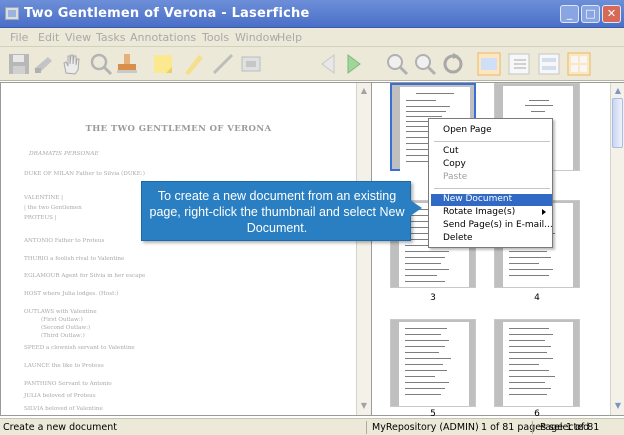 The height and width of the screenshot is (435, 624). What do you see at coordinates (12, 13) in the screenshot?
I see `app-icon` at bounding box center [12, 13].